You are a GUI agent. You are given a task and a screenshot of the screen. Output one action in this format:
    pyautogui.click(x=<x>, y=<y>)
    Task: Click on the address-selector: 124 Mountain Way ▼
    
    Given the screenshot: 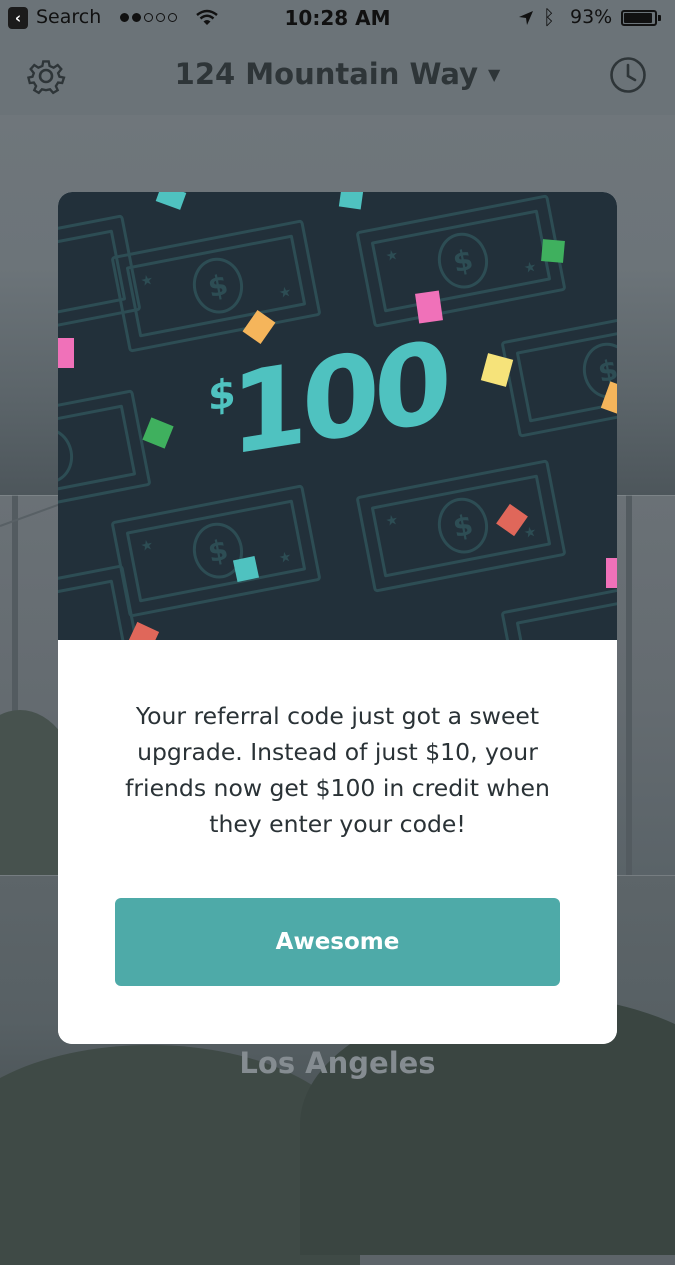 What is the action you would take?
    pyautogui.click(x=337, y=74)
    